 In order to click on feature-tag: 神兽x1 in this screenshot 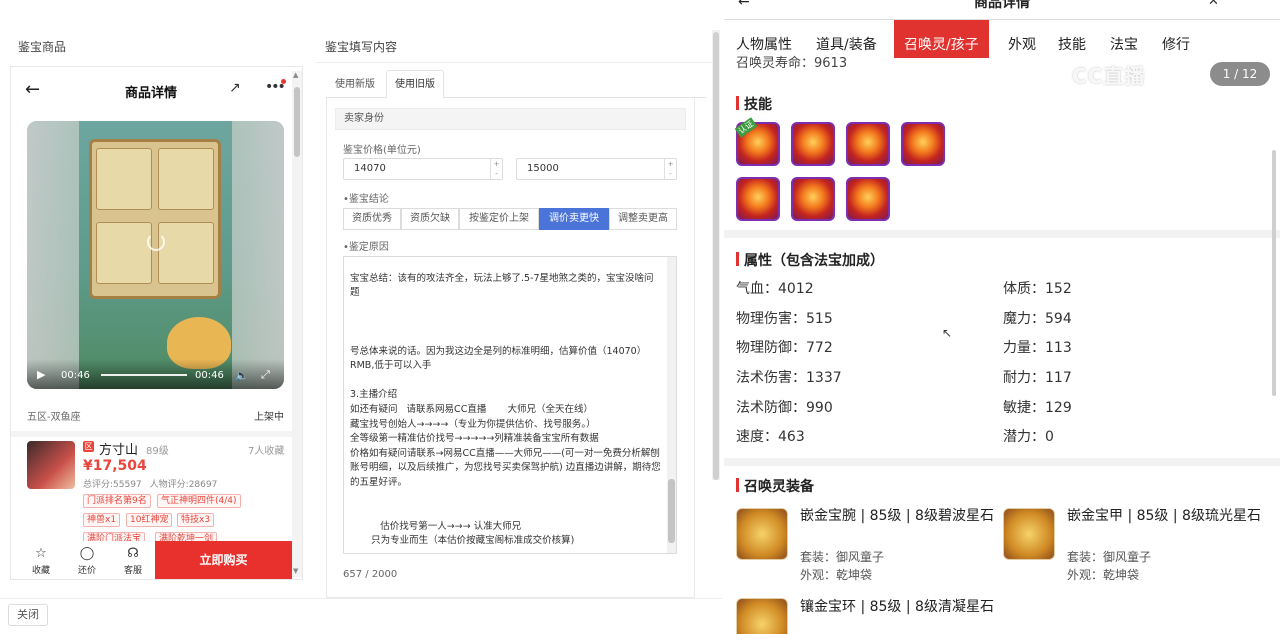, I will do `click(102, 520)`.